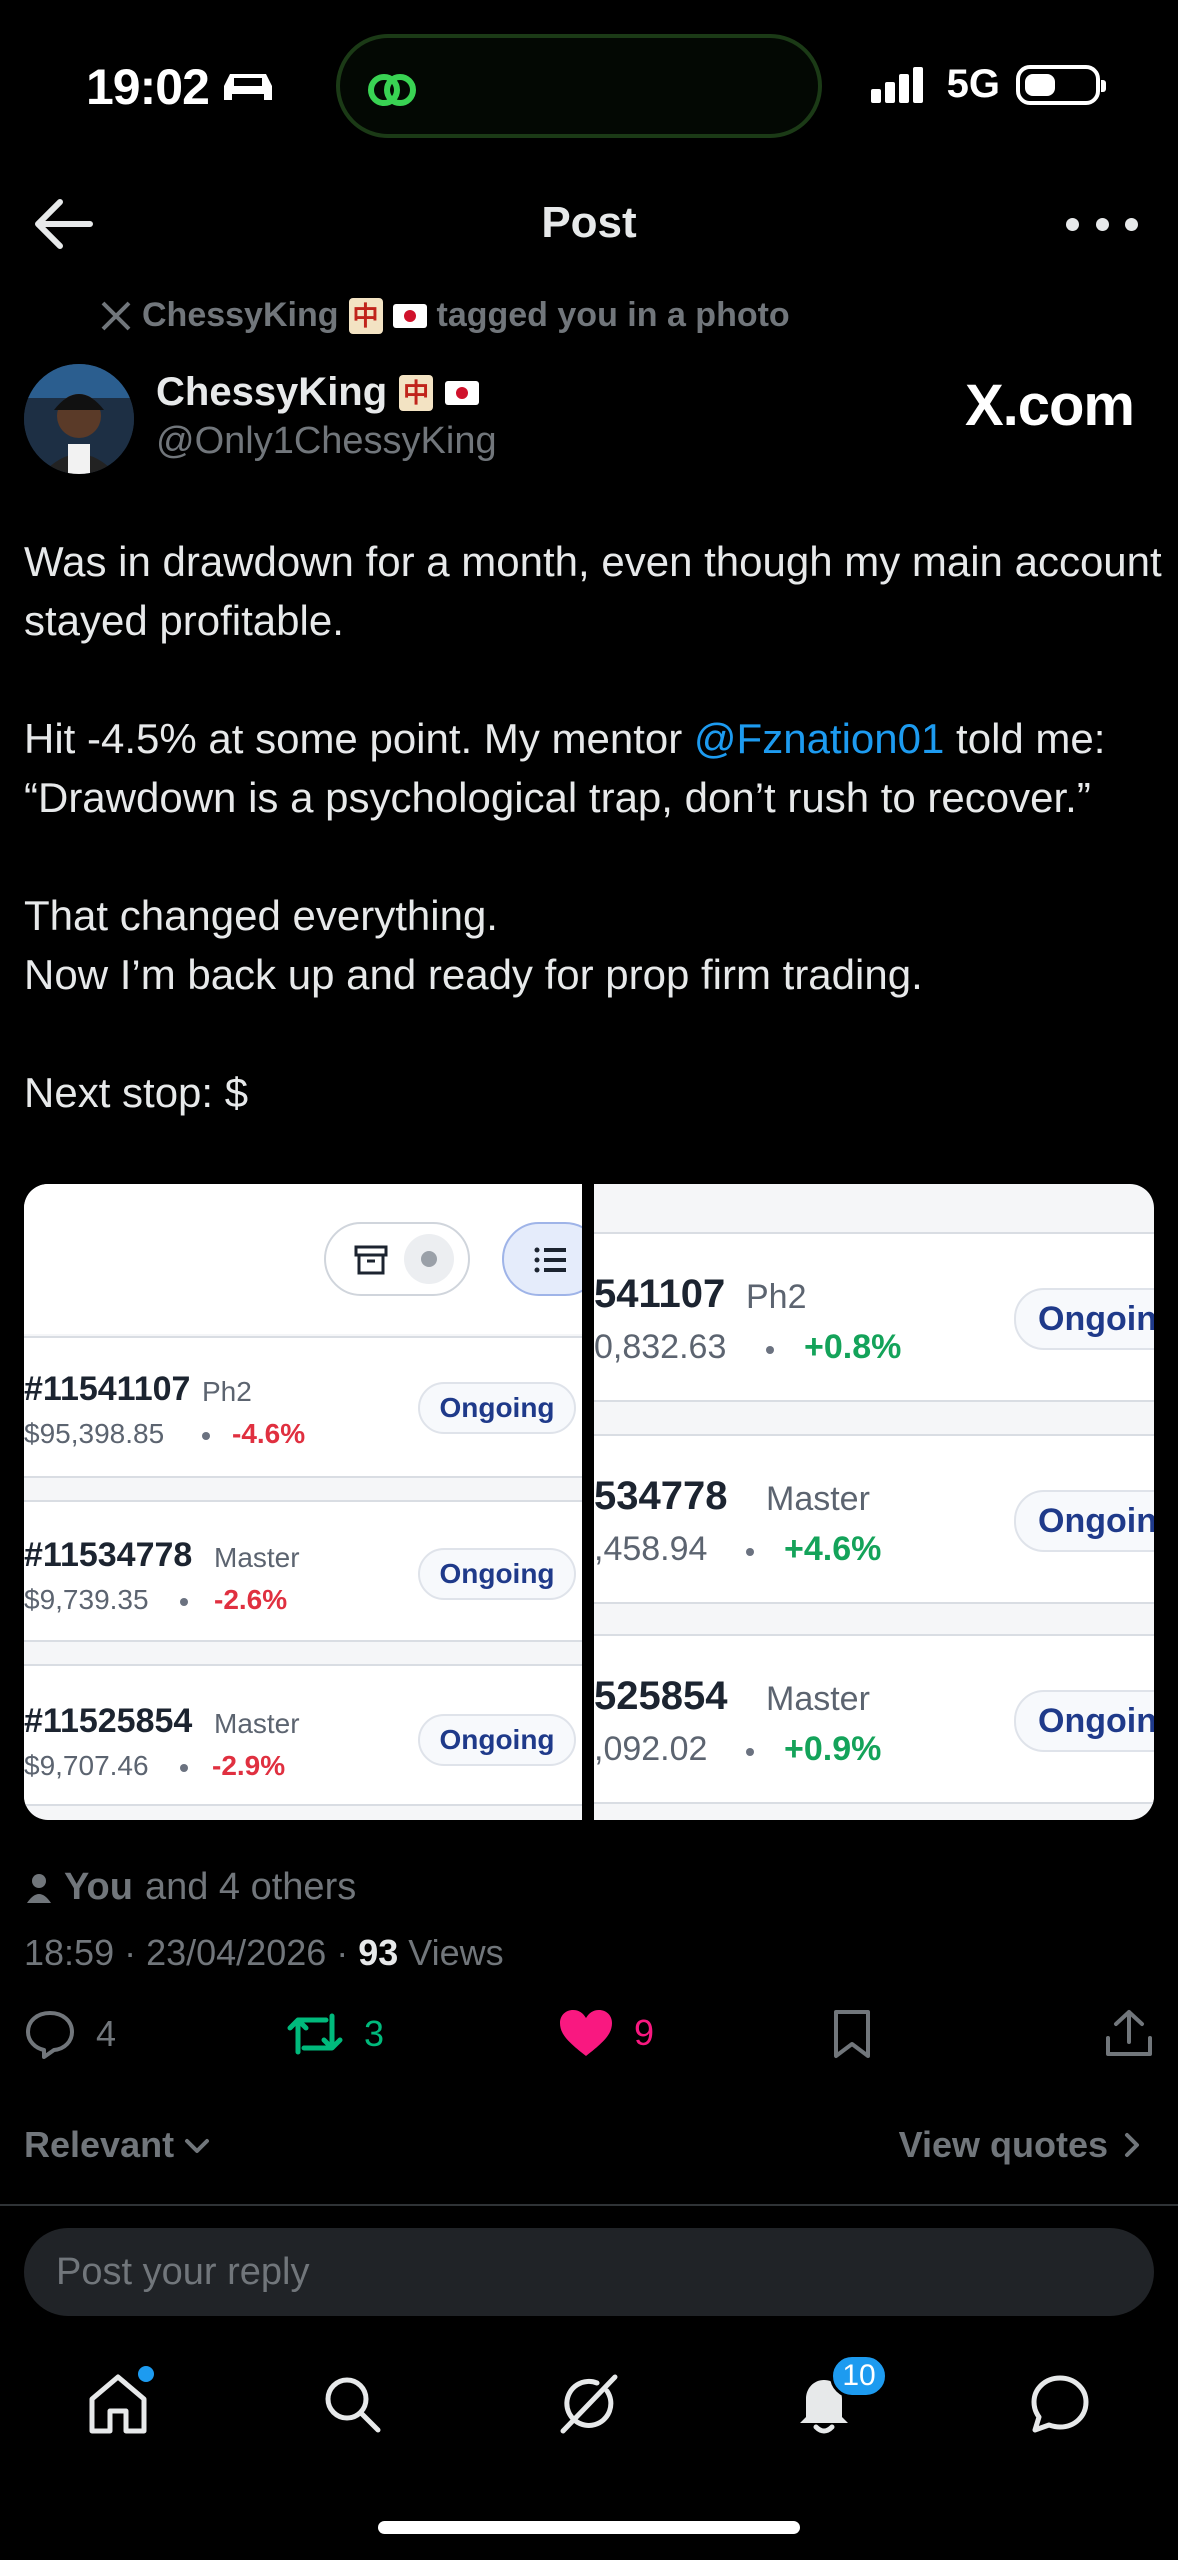 The image size is (1178, 2560). Describe the element at coordinates (99, 2144) in the screenshot. I see `replies-sort-label: Relevant` at that location.